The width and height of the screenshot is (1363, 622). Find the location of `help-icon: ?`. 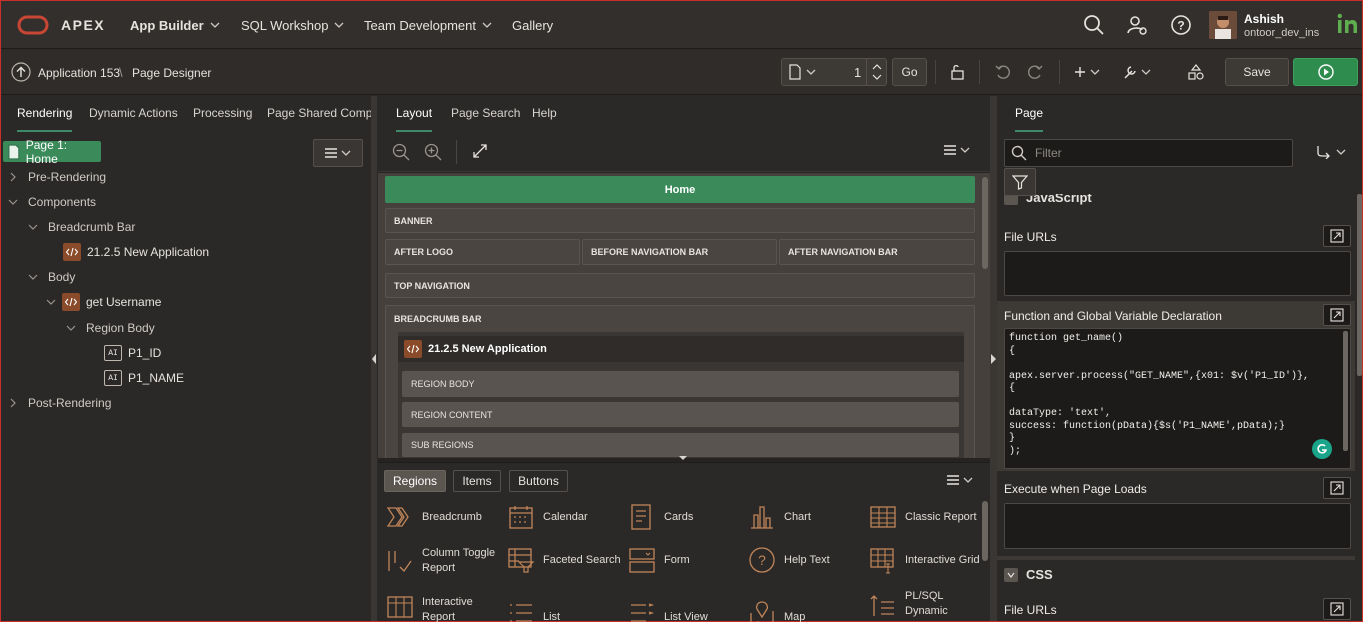

help-icon: ? is located at coordinates (1181, 25).